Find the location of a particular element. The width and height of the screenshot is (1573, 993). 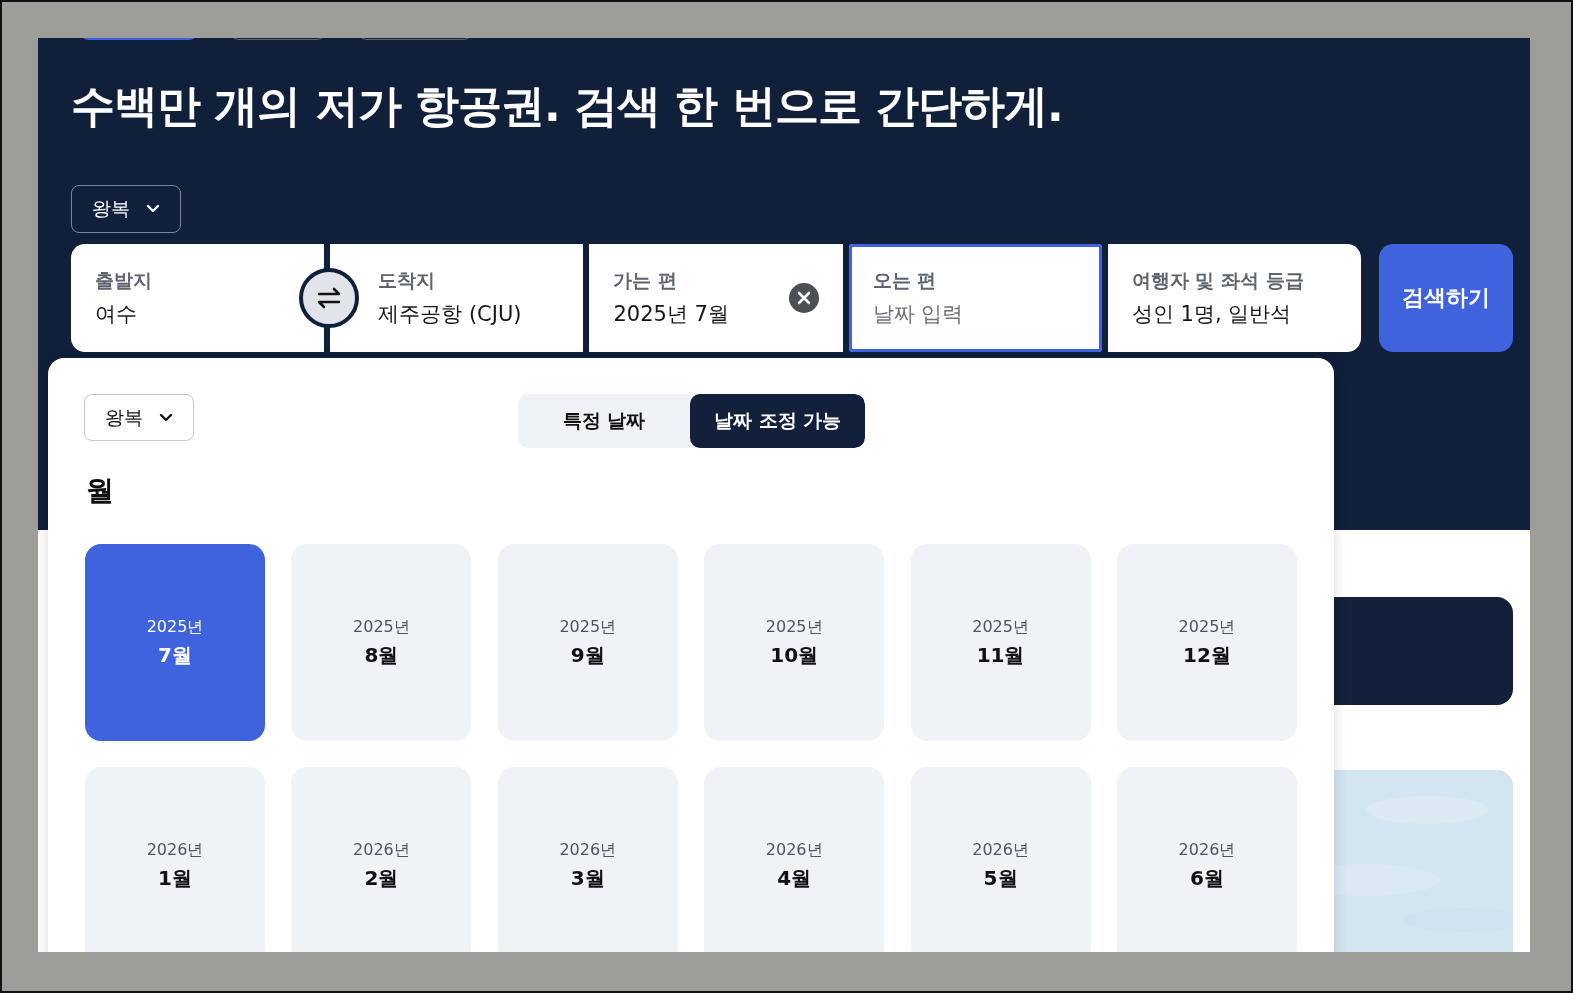

month-card: 2025년 10월 is located at coordinates (794, 642).